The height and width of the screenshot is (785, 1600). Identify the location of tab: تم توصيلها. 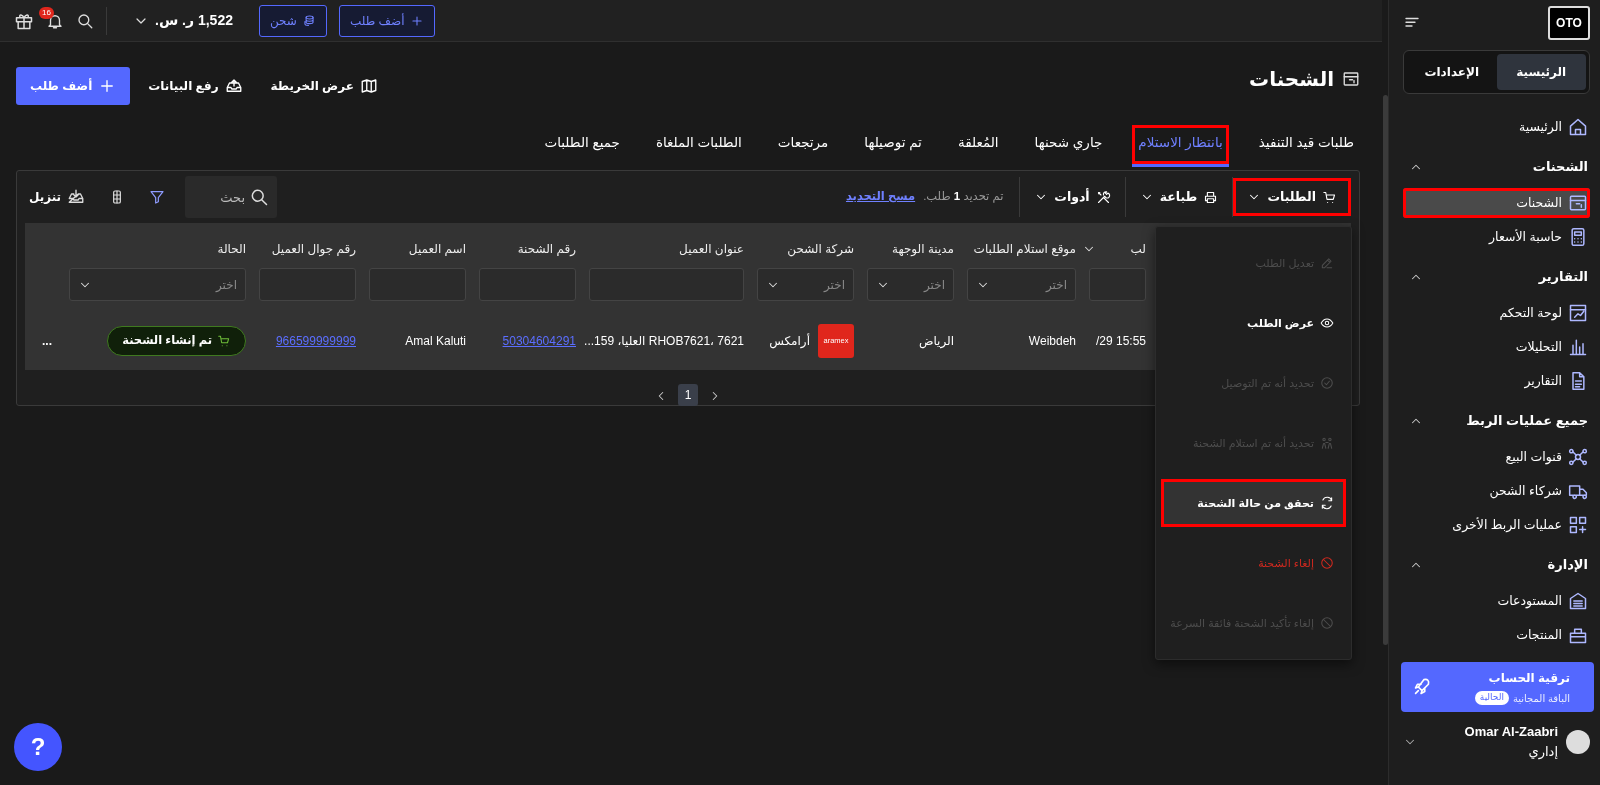
(893, 146).